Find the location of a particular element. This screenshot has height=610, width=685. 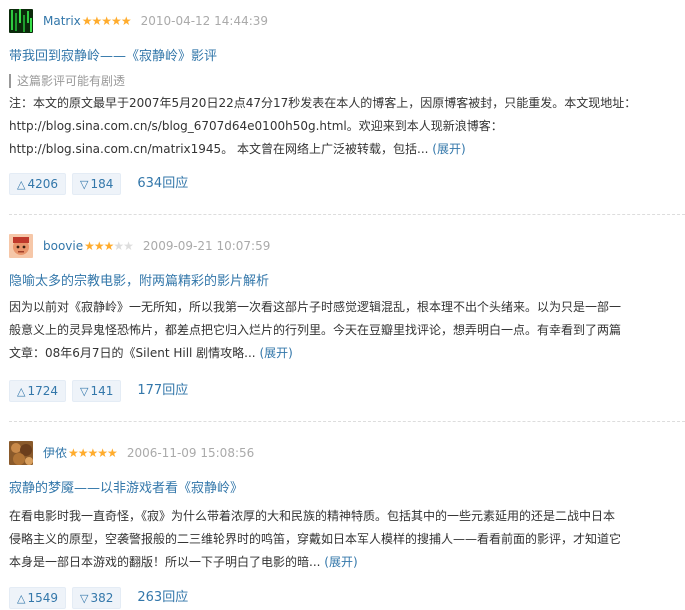

downvote-button: ▽ 382 is located at coordinates (97, 598).